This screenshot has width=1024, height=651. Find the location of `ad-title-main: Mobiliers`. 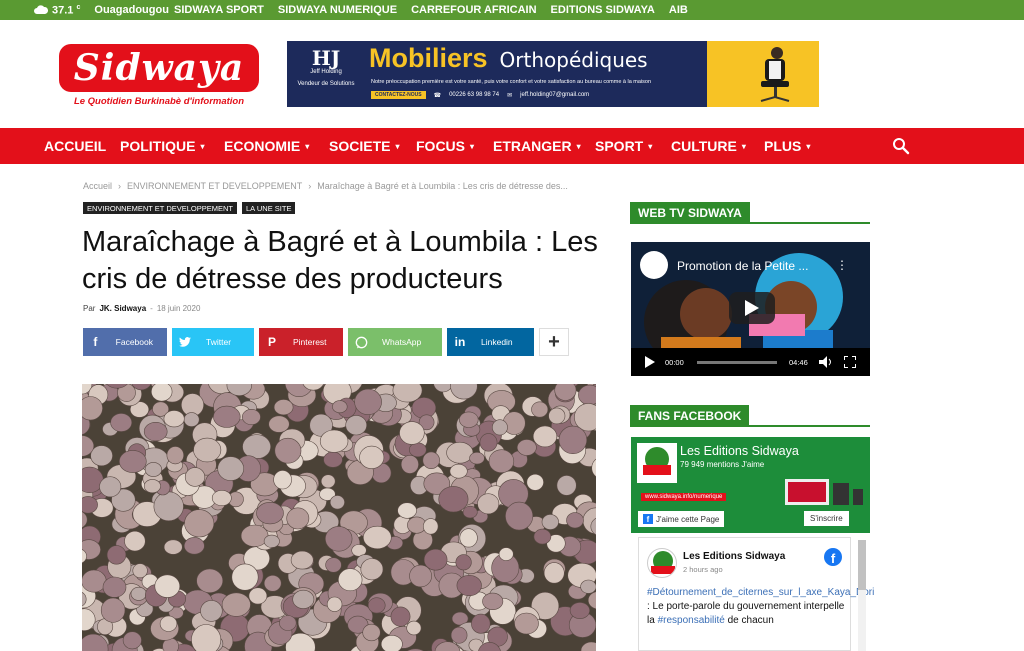

ad-title-main: Mobiliers is located at coordinates (428, 58).